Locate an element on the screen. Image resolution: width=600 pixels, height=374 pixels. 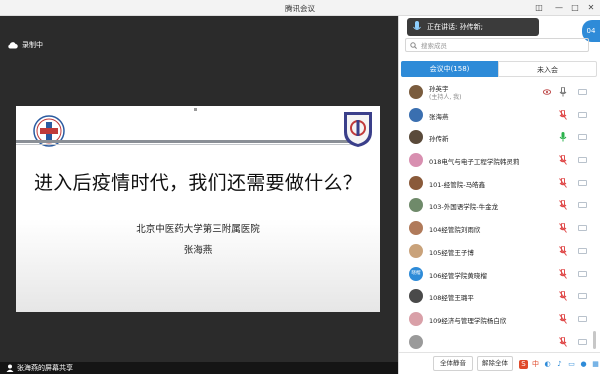
search-placeholder: 搜索成员 is located at coordinates (434, 46).